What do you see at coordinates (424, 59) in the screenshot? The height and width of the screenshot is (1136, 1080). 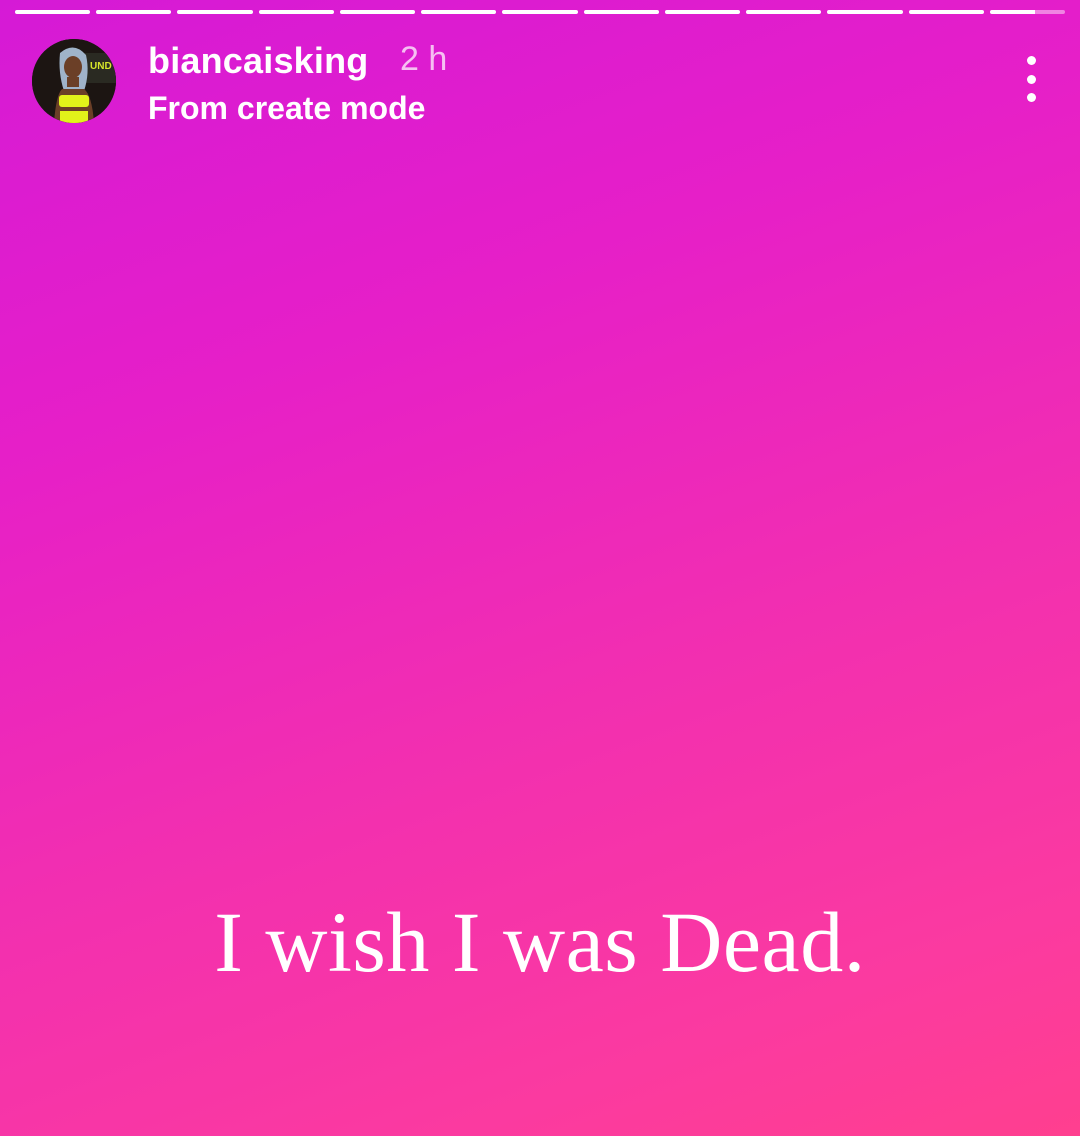 I see `post-time: 2 h` at bounding box center [424, 59].